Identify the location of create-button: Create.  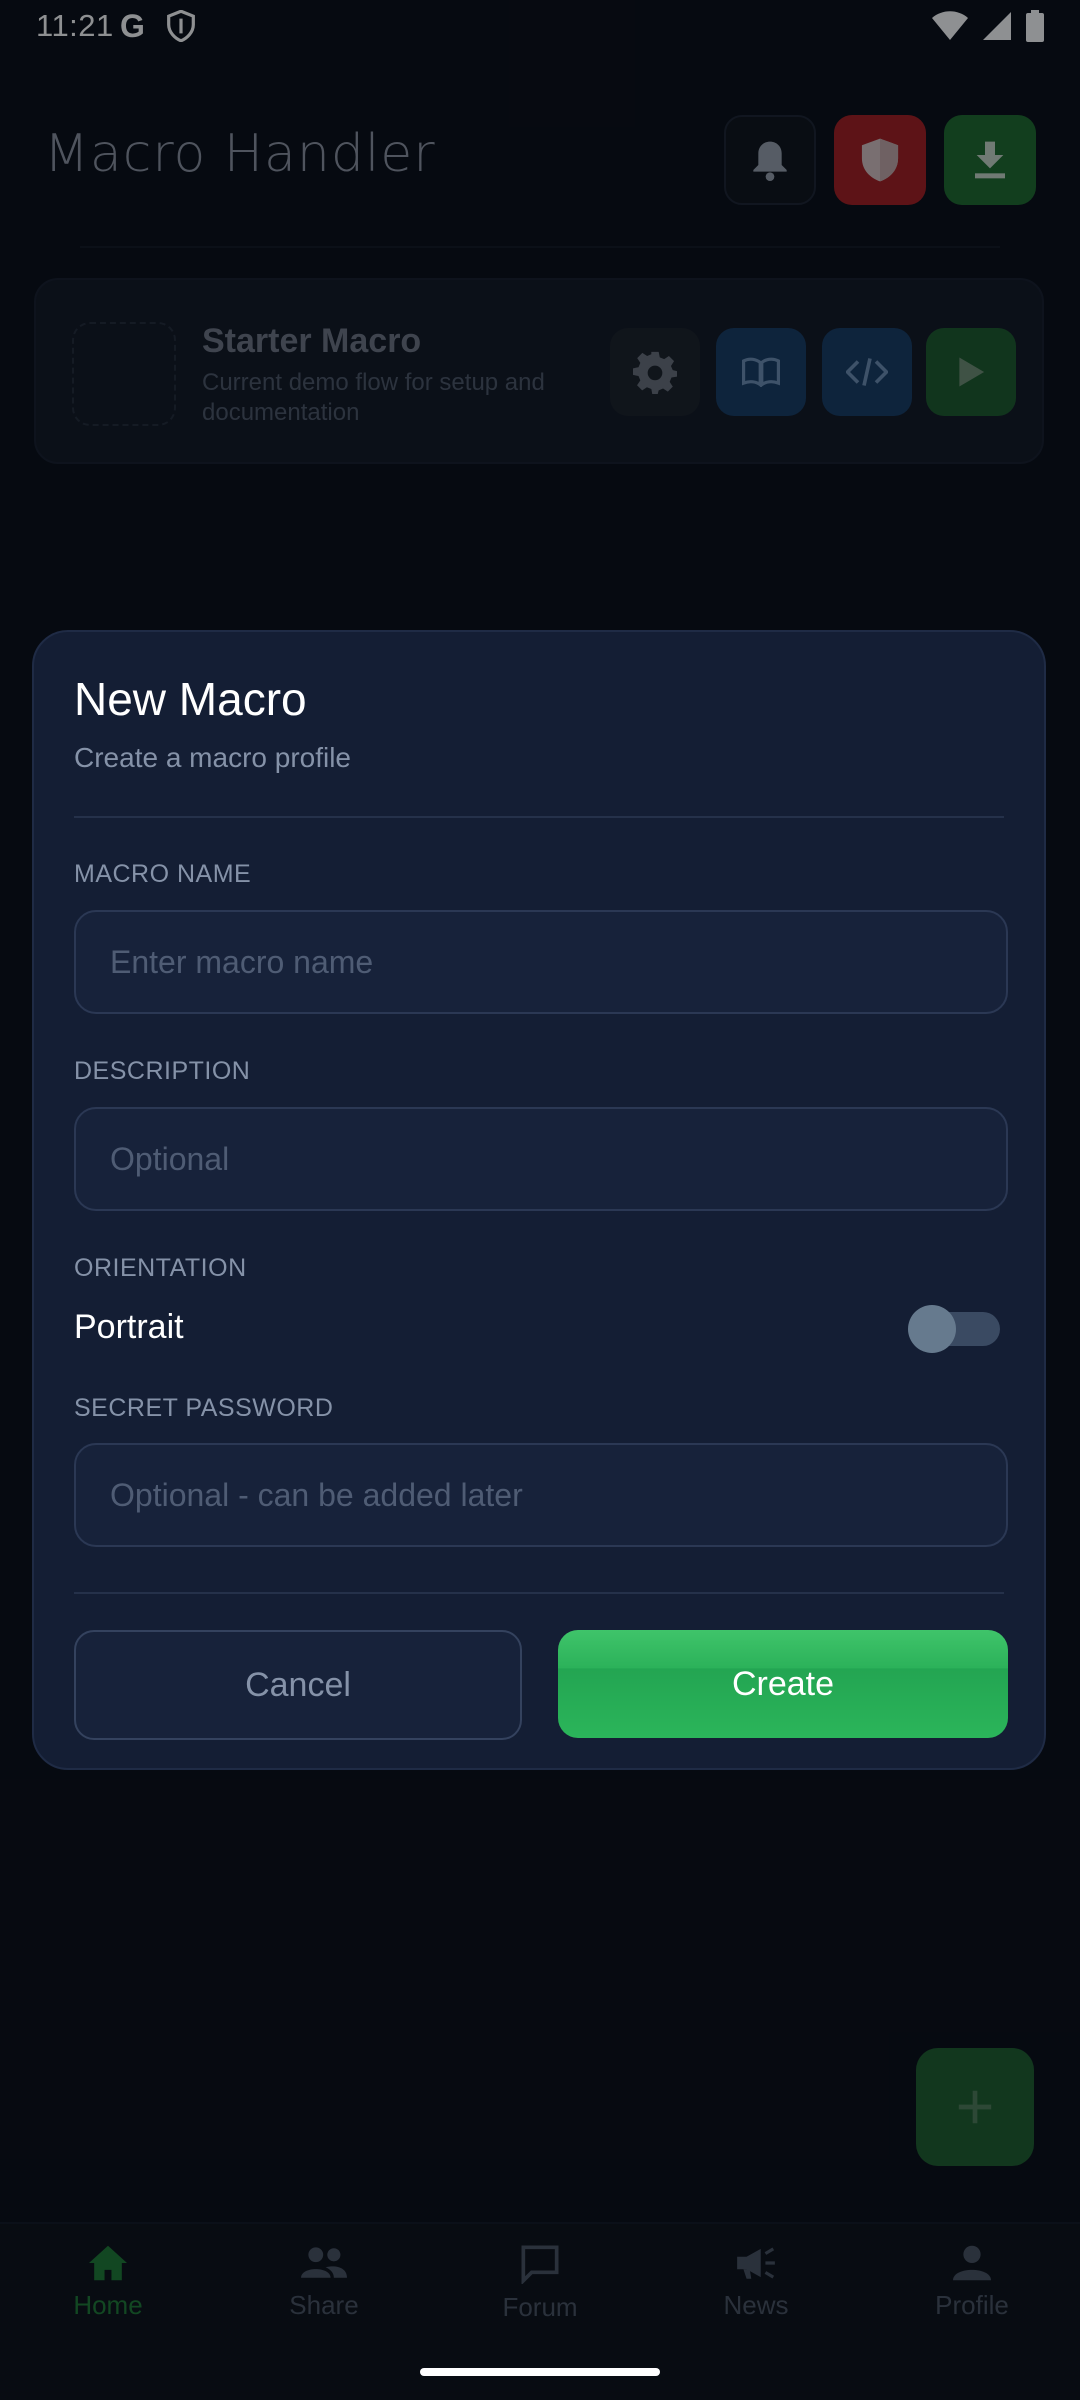
(783, 1684).